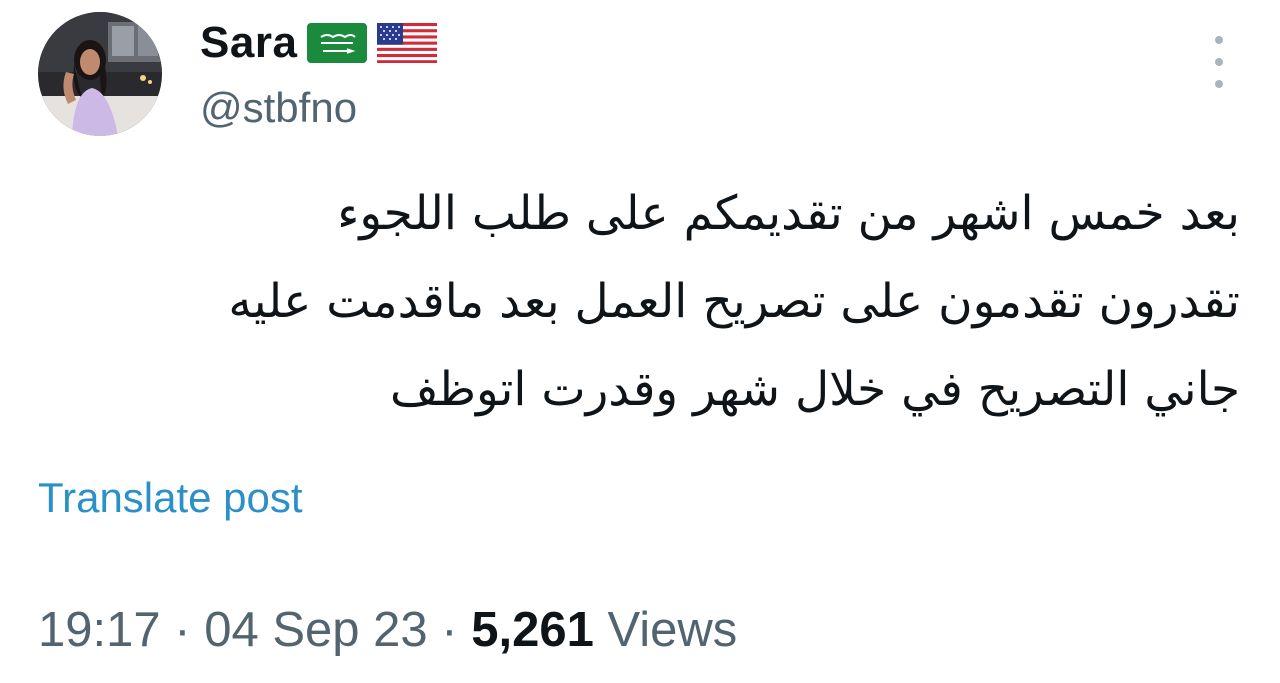 The width and height of the screenshot is (1280, 683). Describe the element at coordinates (532, 630) in the screenshot. I see `views-count: 5,261` at that location.